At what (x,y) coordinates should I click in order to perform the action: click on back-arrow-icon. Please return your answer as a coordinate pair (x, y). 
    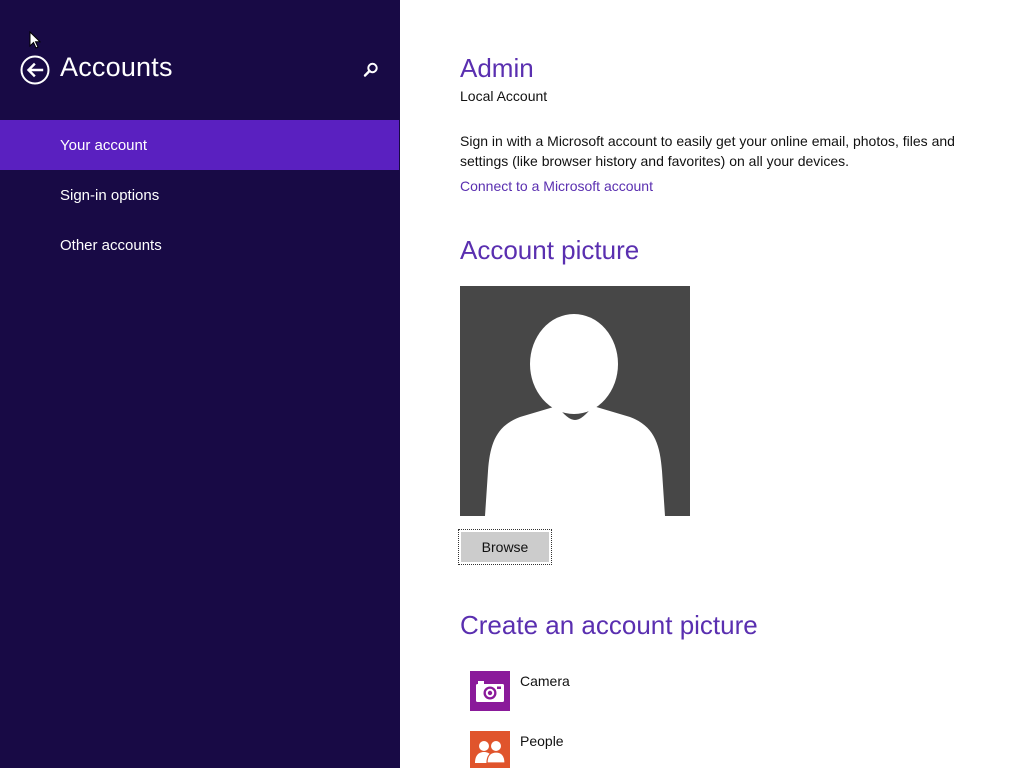
    Looking at the image, I should click on (35, 70).